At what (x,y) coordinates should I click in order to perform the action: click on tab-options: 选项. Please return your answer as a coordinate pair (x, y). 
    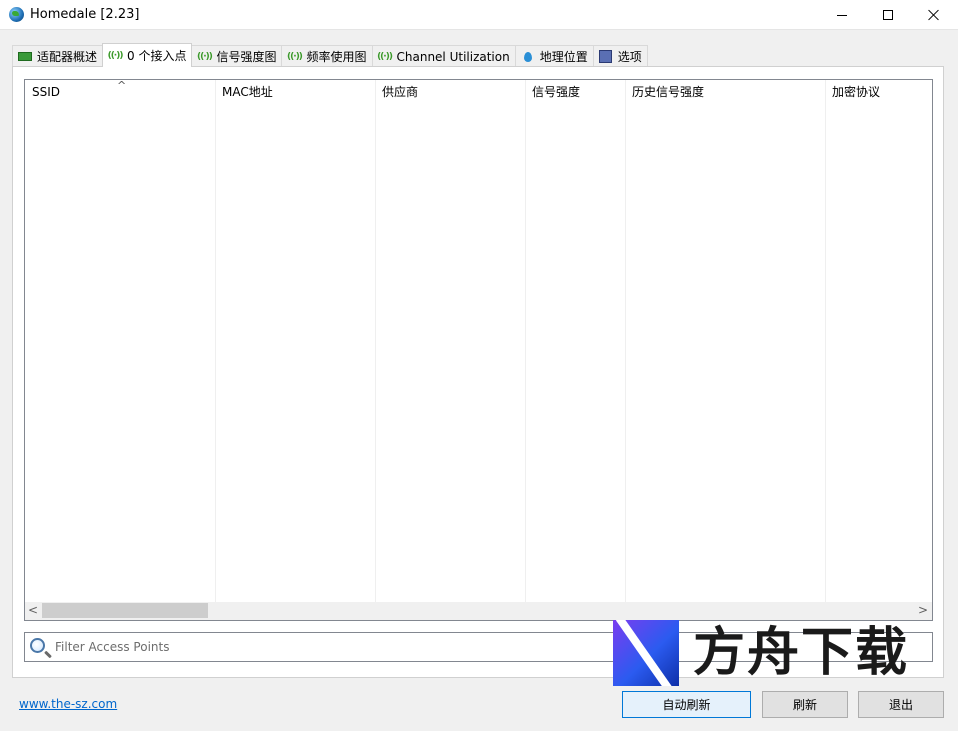
    Looking at the image, I should click on (620, 56).